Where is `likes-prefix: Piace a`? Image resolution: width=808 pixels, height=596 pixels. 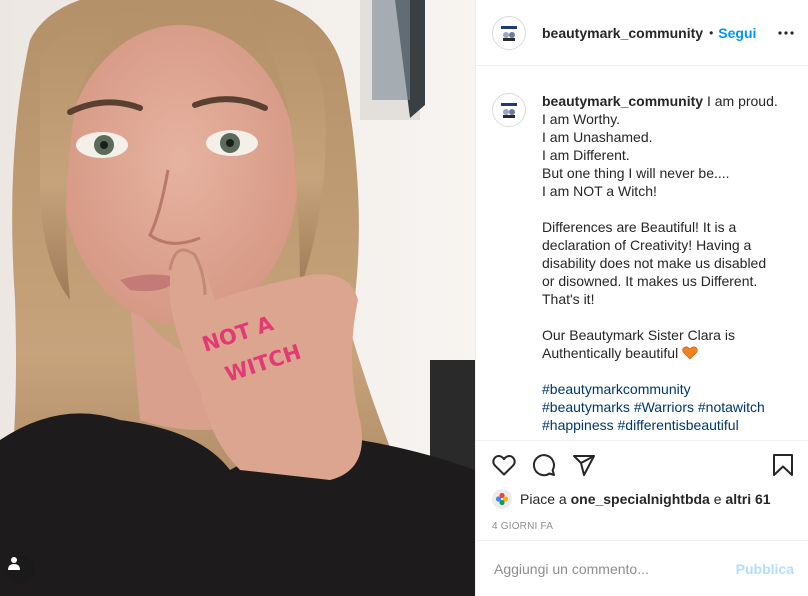
likes-prefix: Piace a is located at coordinates (543, 499).